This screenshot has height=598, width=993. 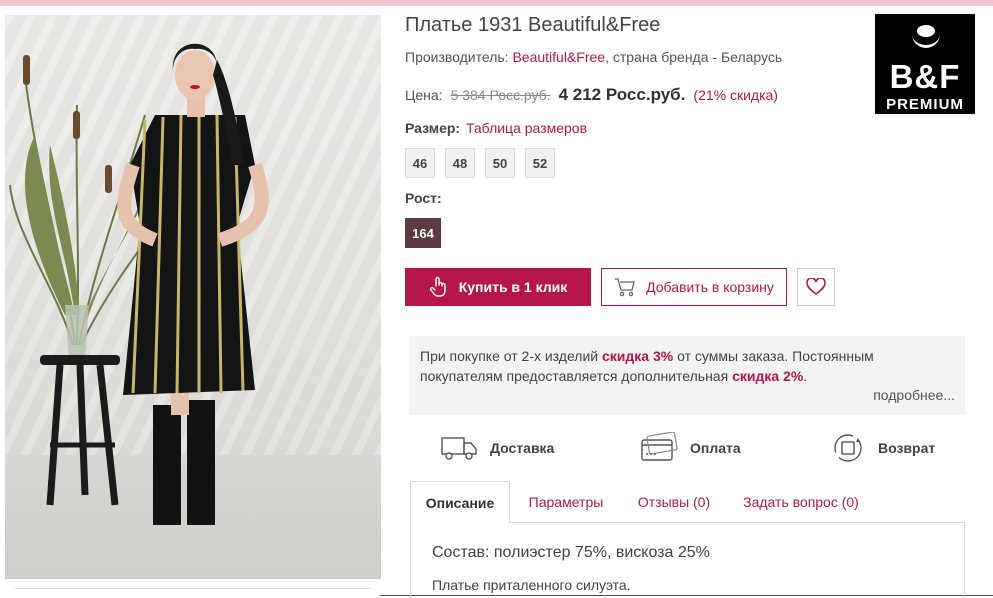 I want to click on buy-one-click-label: Купить в 1 клик, so click(x=513, y=287).